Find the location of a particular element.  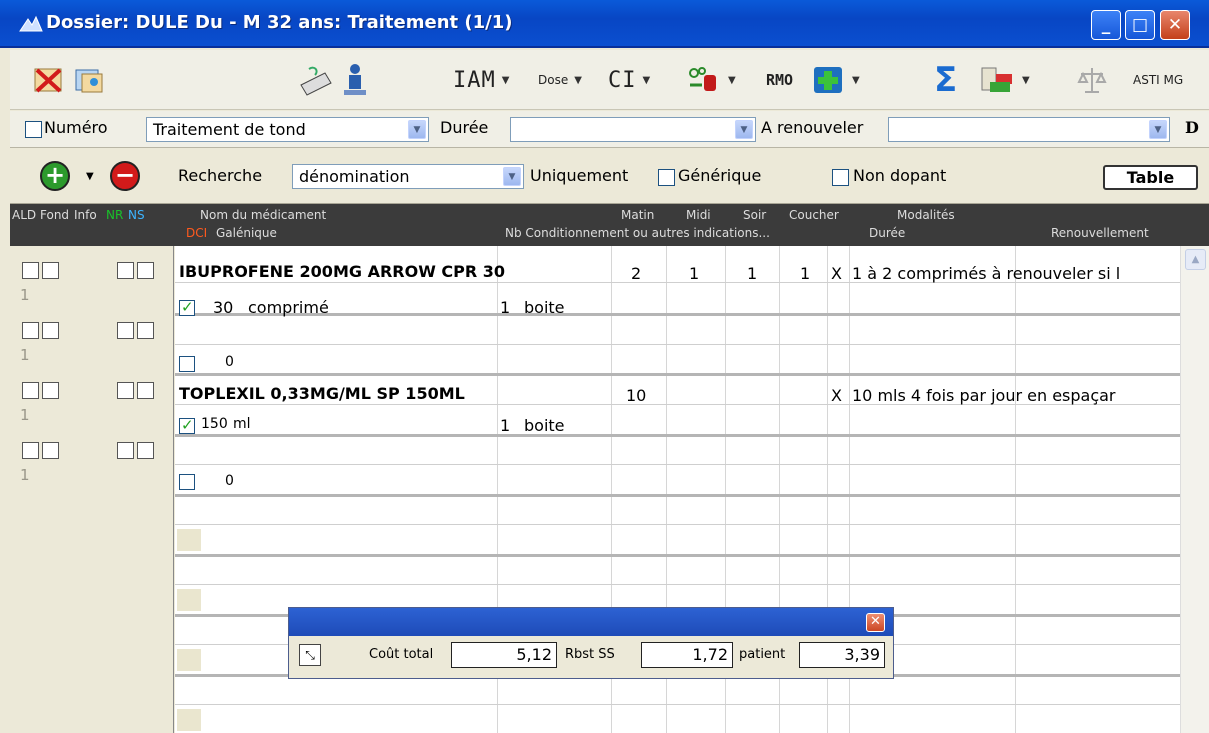

dose-midi: 1 is located at coordinates (694, 273).